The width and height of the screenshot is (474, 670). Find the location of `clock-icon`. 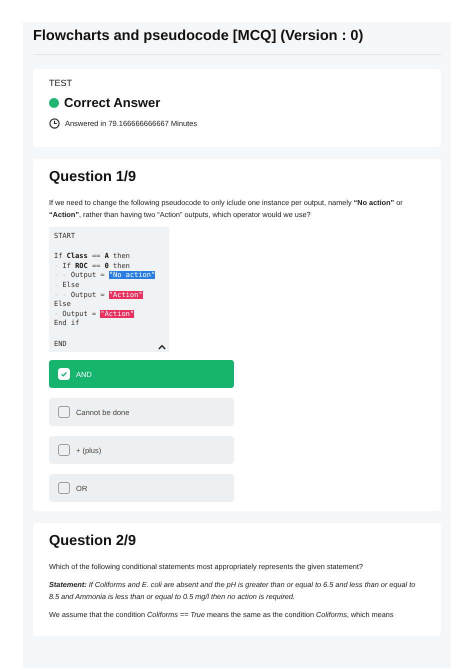

clock-icon is located at coordinates (54, 123).